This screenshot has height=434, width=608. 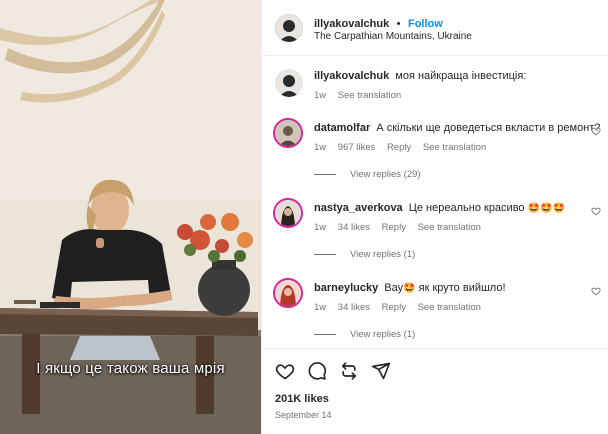 I want to click on post-actions-bar, so click(x=435, y=391).